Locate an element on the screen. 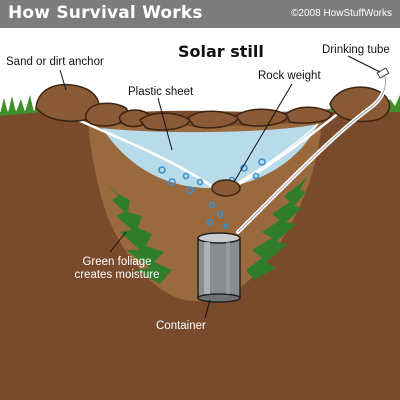 Image resolution: width=400 pixels, height=400 pixels. diagram-title: Solar still is located at coordinates (221, 51).